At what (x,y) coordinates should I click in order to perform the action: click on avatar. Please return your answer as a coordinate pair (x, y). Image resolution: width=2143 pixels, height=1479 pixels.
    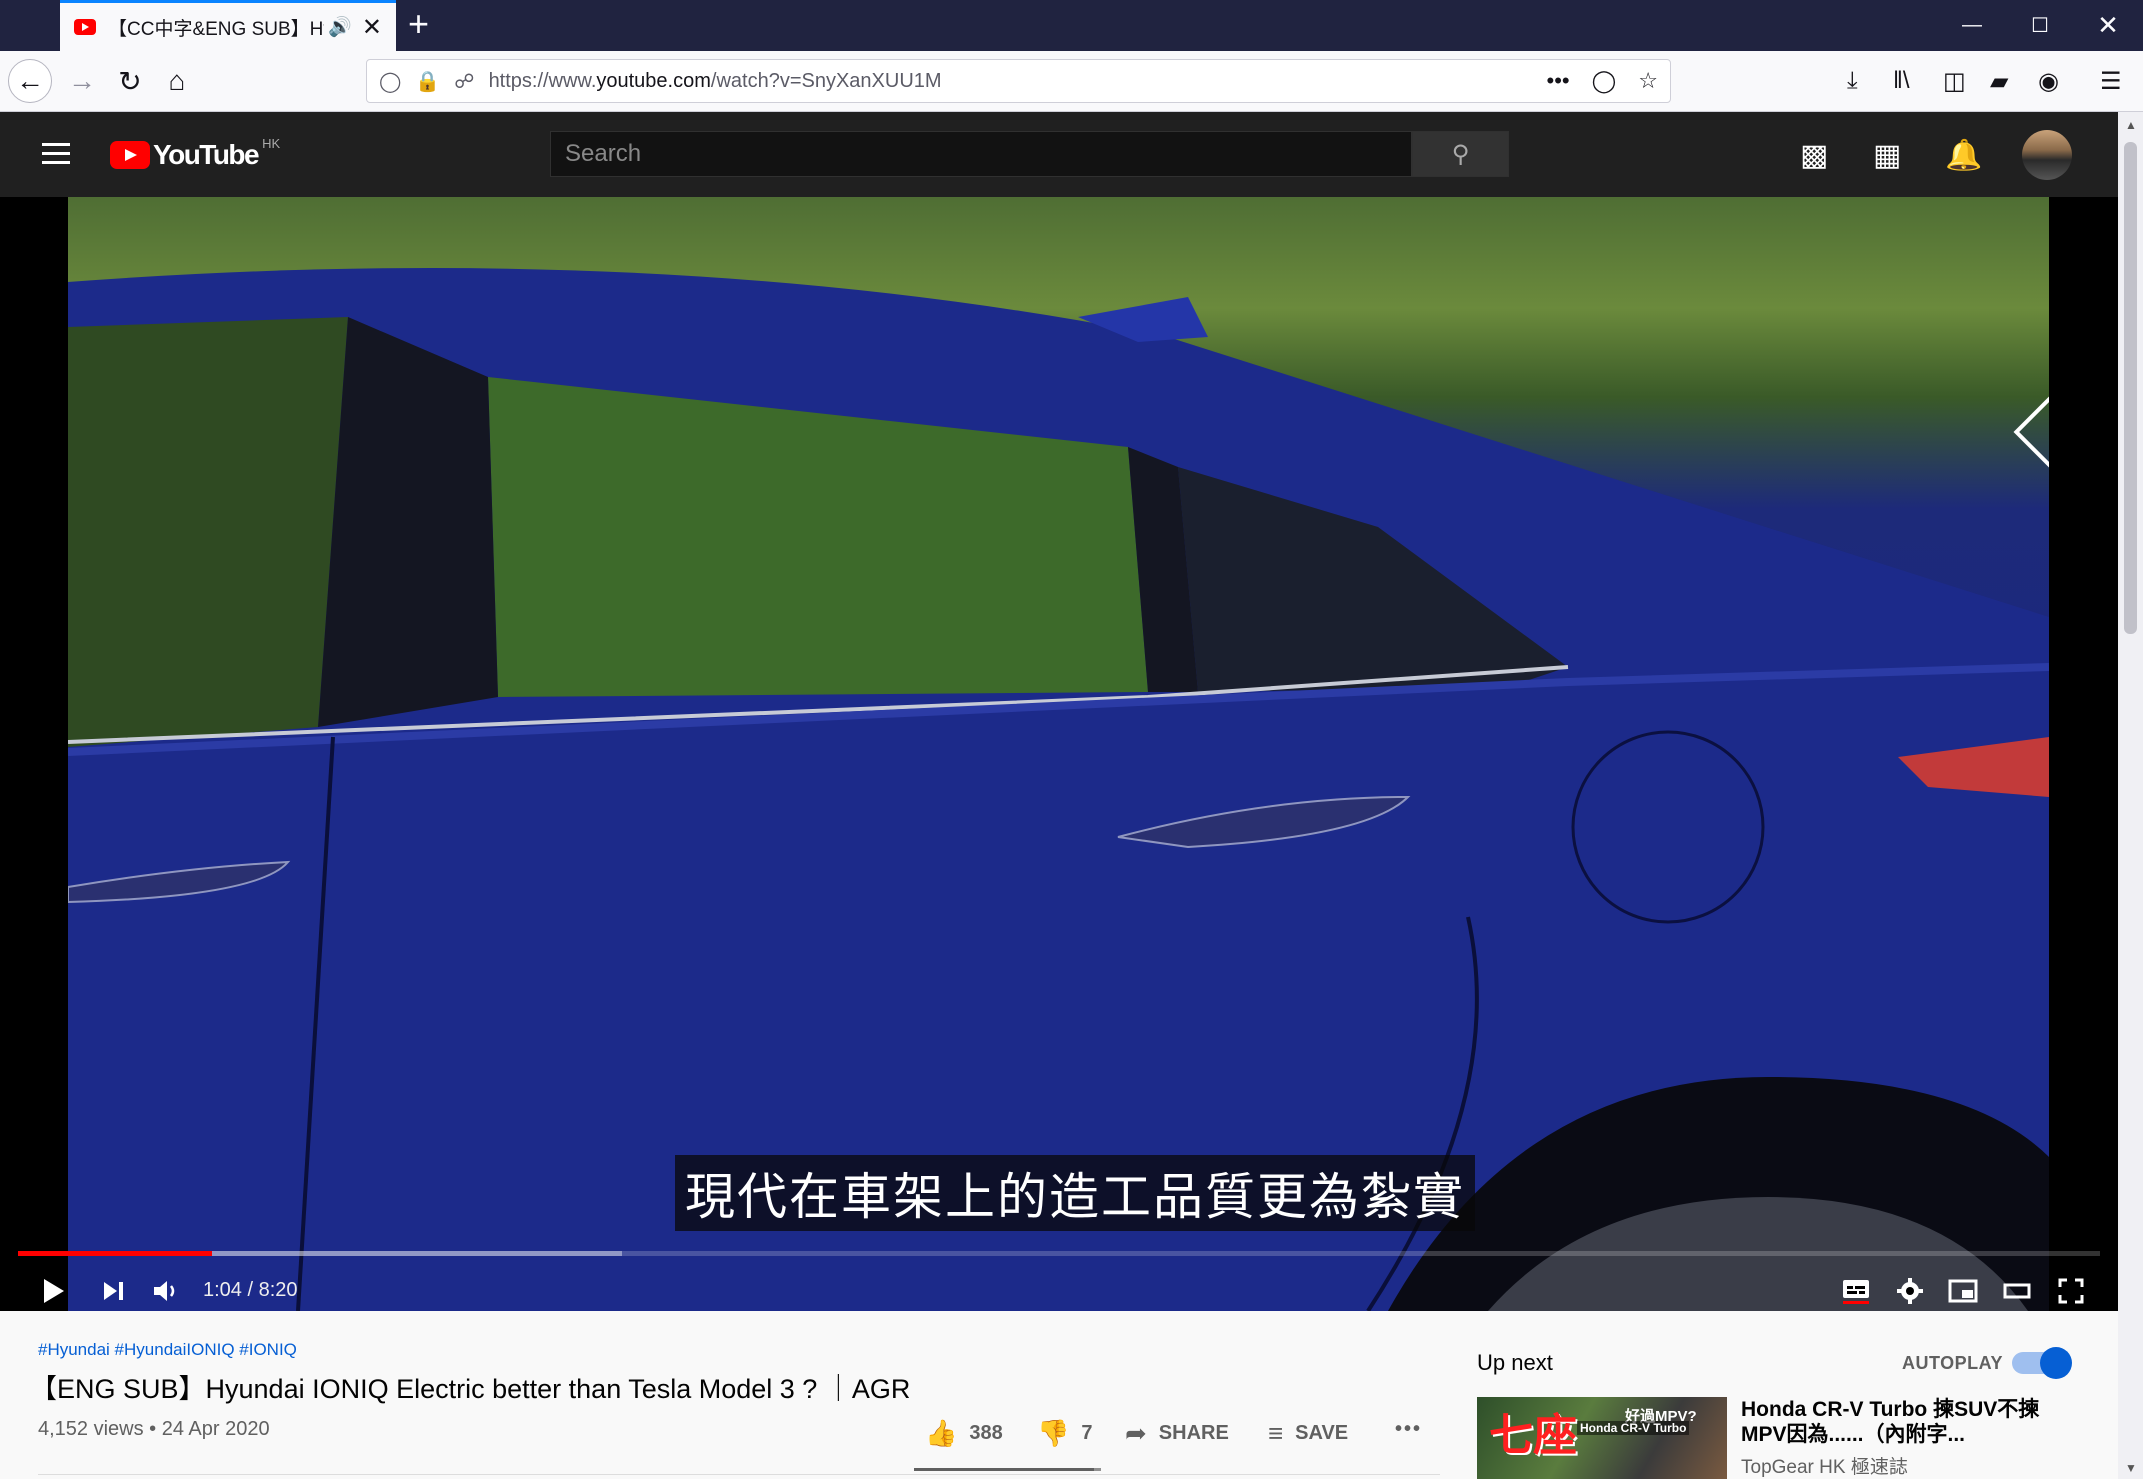
    Looking at the image, I should click on (2047, 155).